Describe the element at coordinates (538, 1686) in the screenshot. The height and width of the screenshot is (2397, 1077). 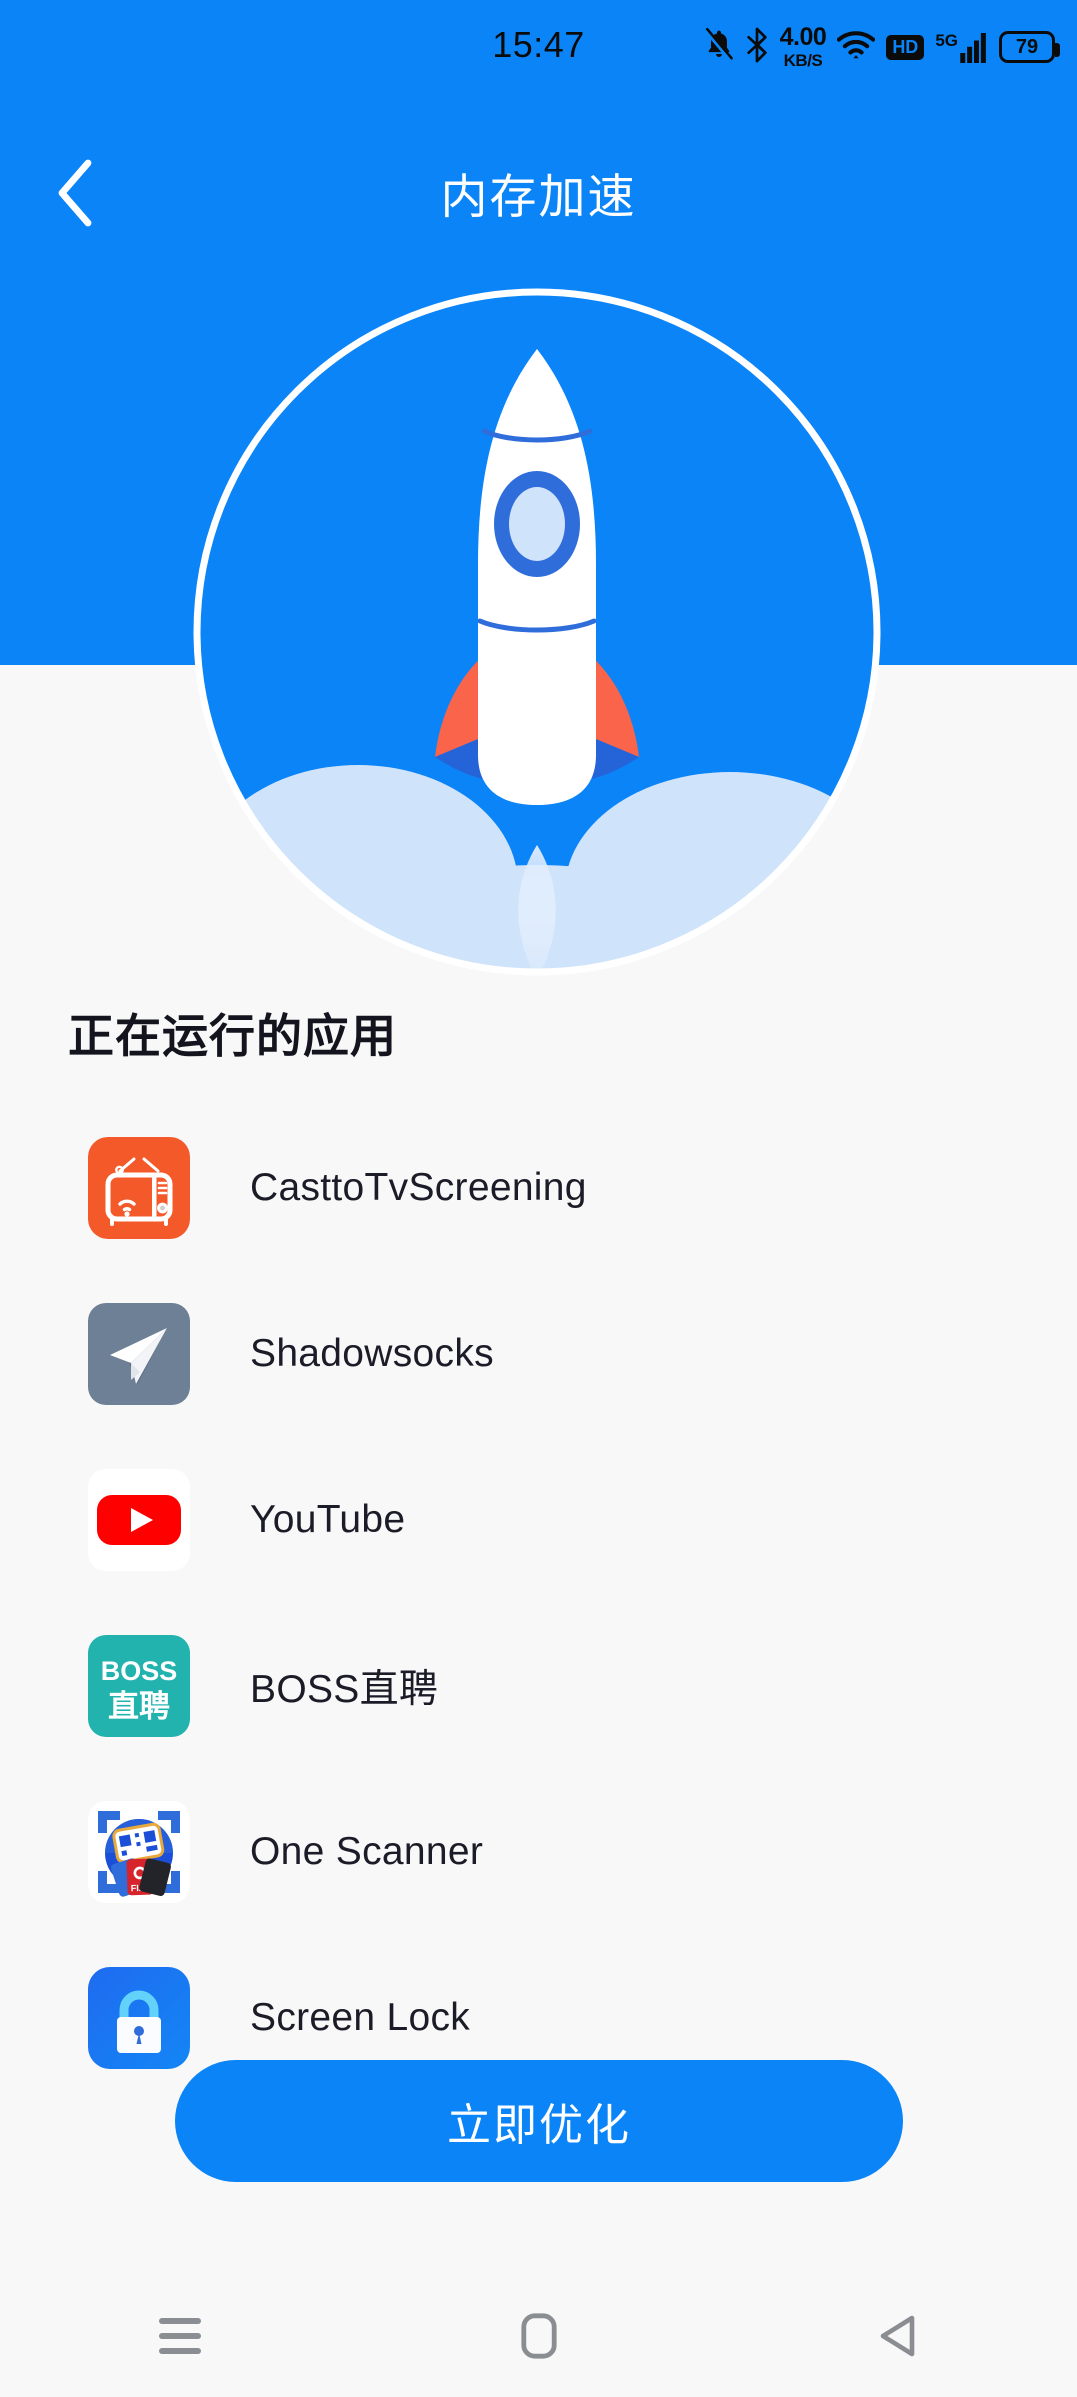
I see `list-item: BOSS 直聘 BOSS直聘` at that location.